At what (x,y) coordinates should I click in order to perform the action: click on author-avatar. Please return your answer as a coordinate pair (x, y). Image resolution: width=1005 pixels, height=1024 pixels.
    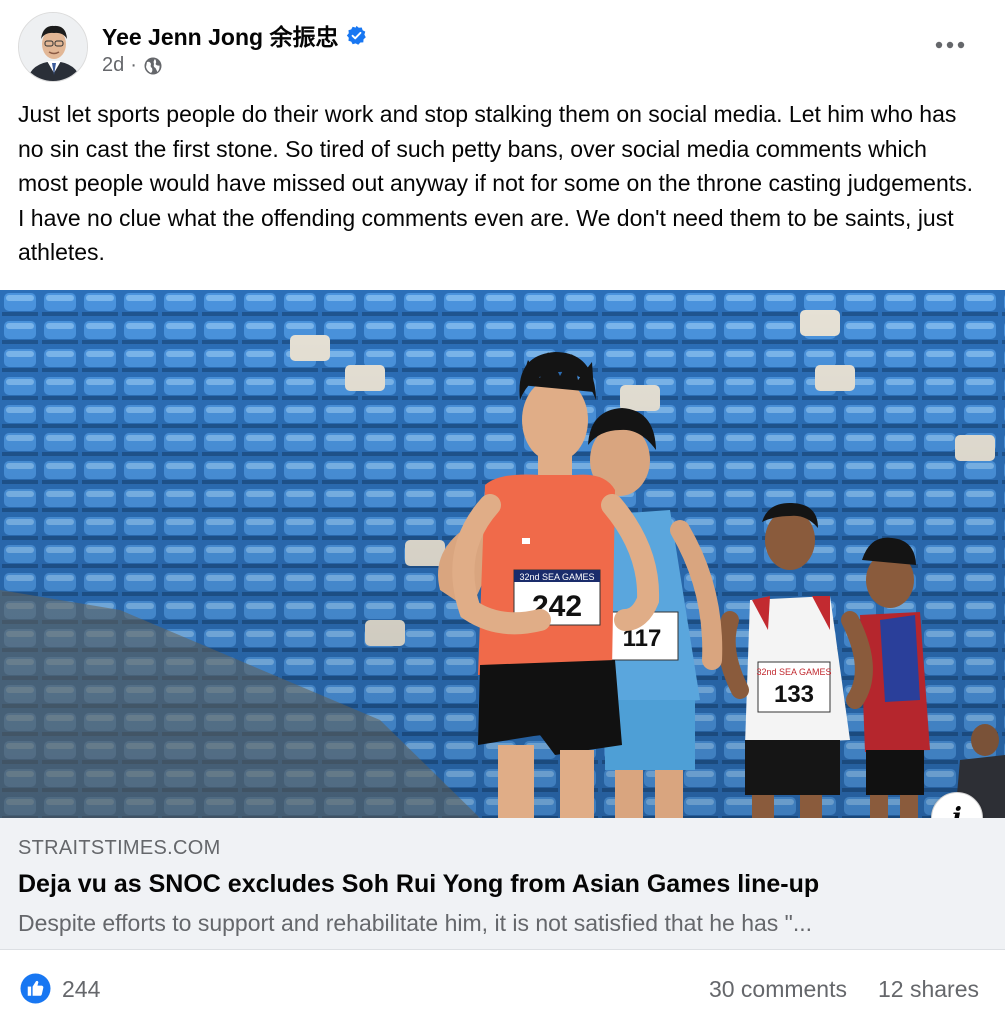
    Looking at the image, I should click on (53, 47).